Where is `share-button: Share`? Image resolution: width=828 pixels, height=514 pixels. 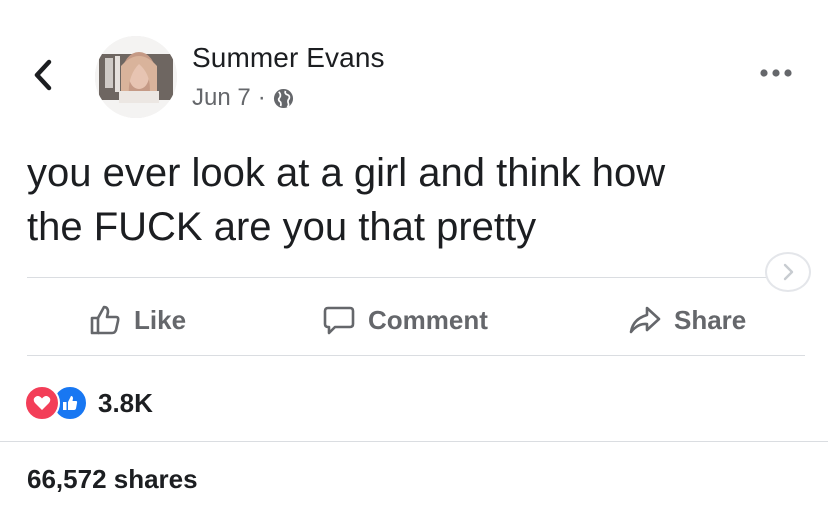
share-button: Share is located at coordinates (687, 320).